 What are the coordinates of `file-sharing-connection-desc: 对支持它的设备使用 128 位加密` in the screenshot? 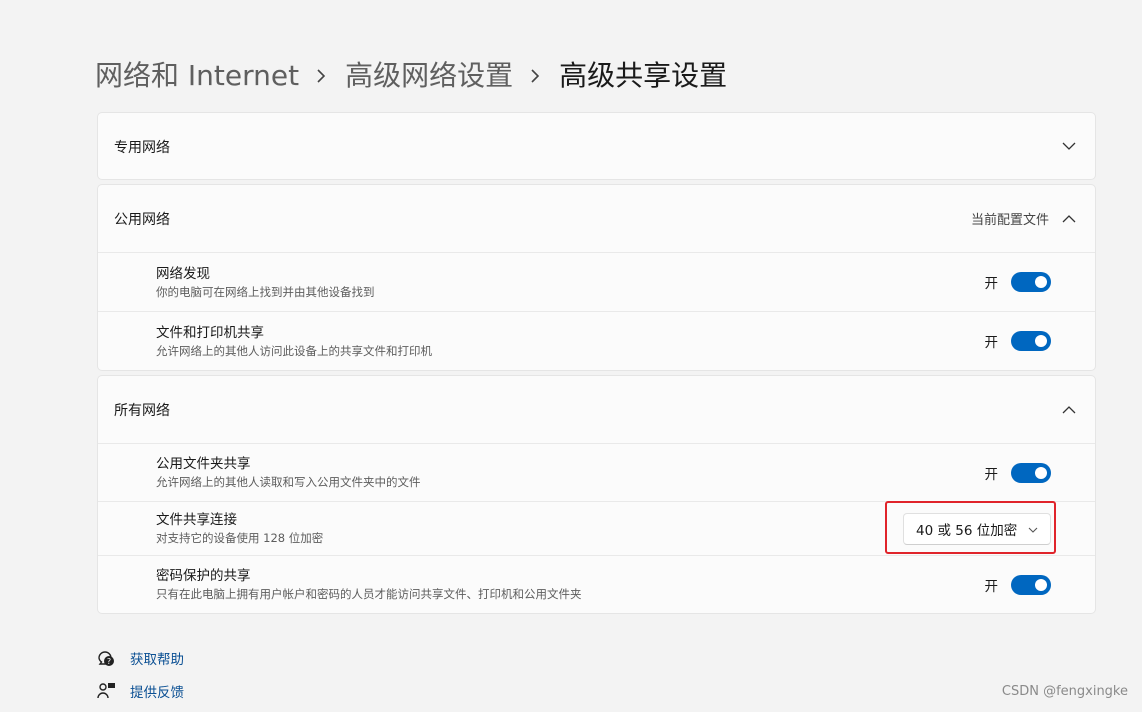 It's located at (240, 538).